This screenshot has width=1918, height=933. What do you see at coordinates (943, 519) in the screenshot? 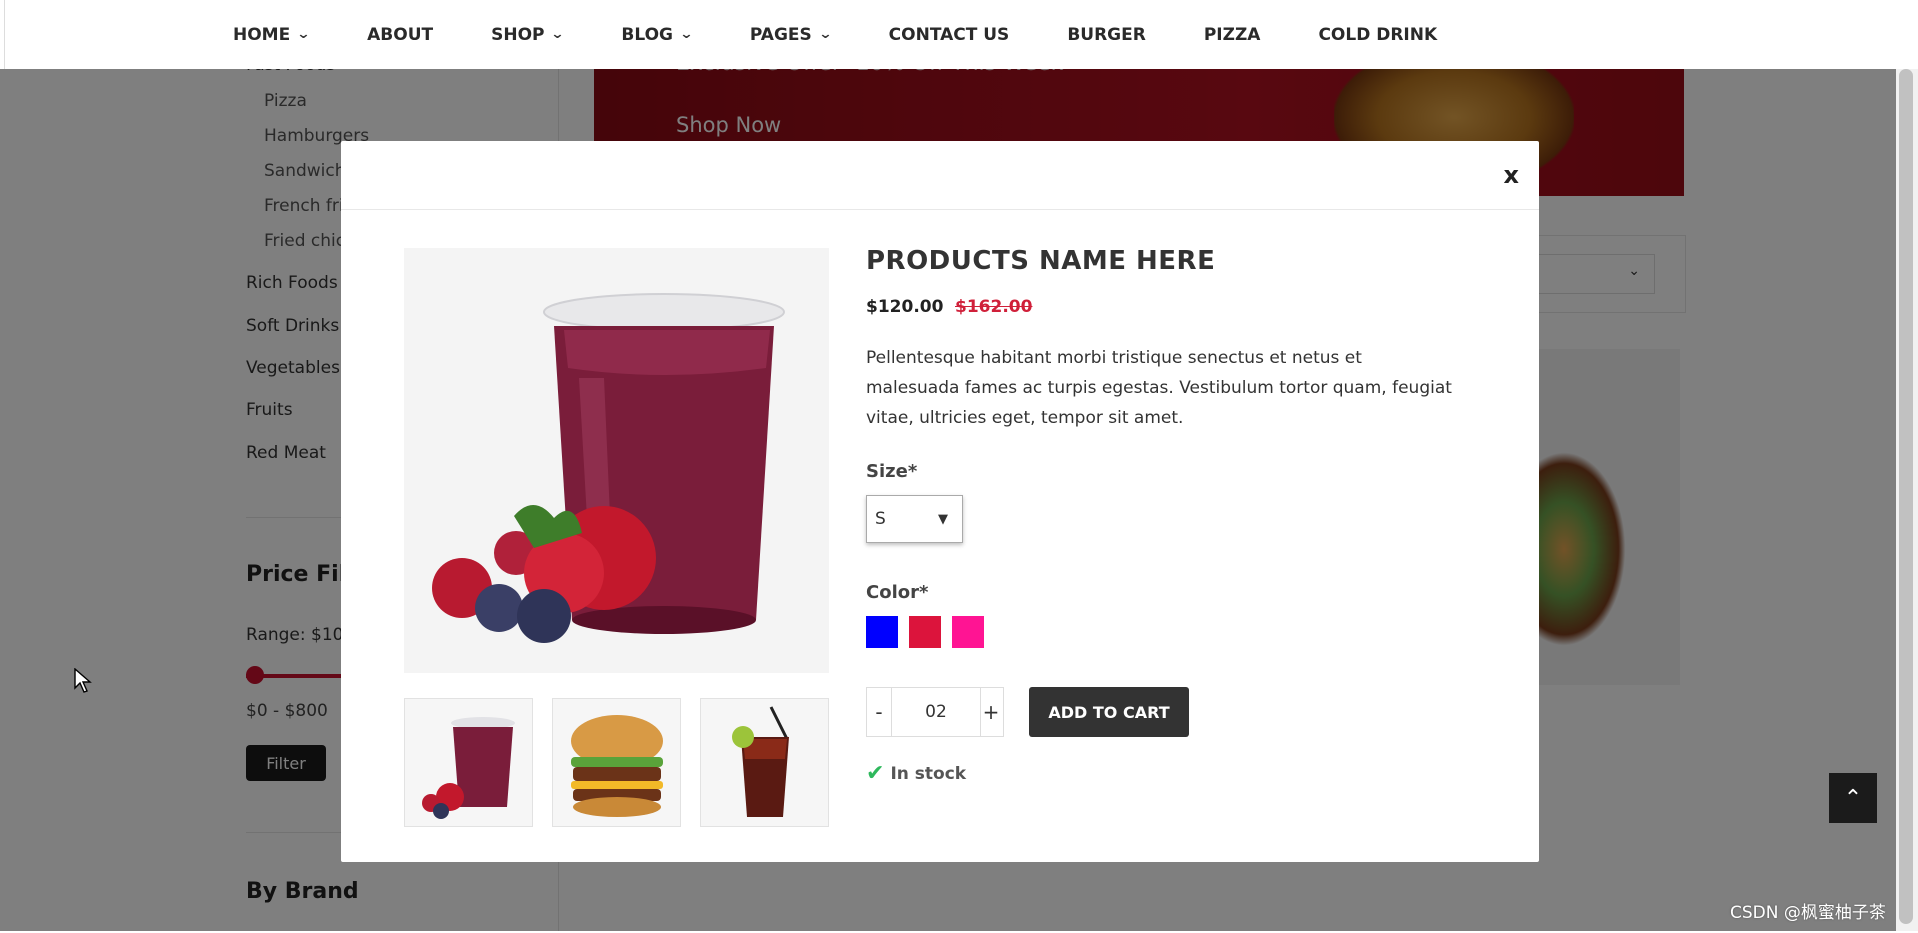
I see `caret-down-icon: ▼` at bounding box center [943, 519].